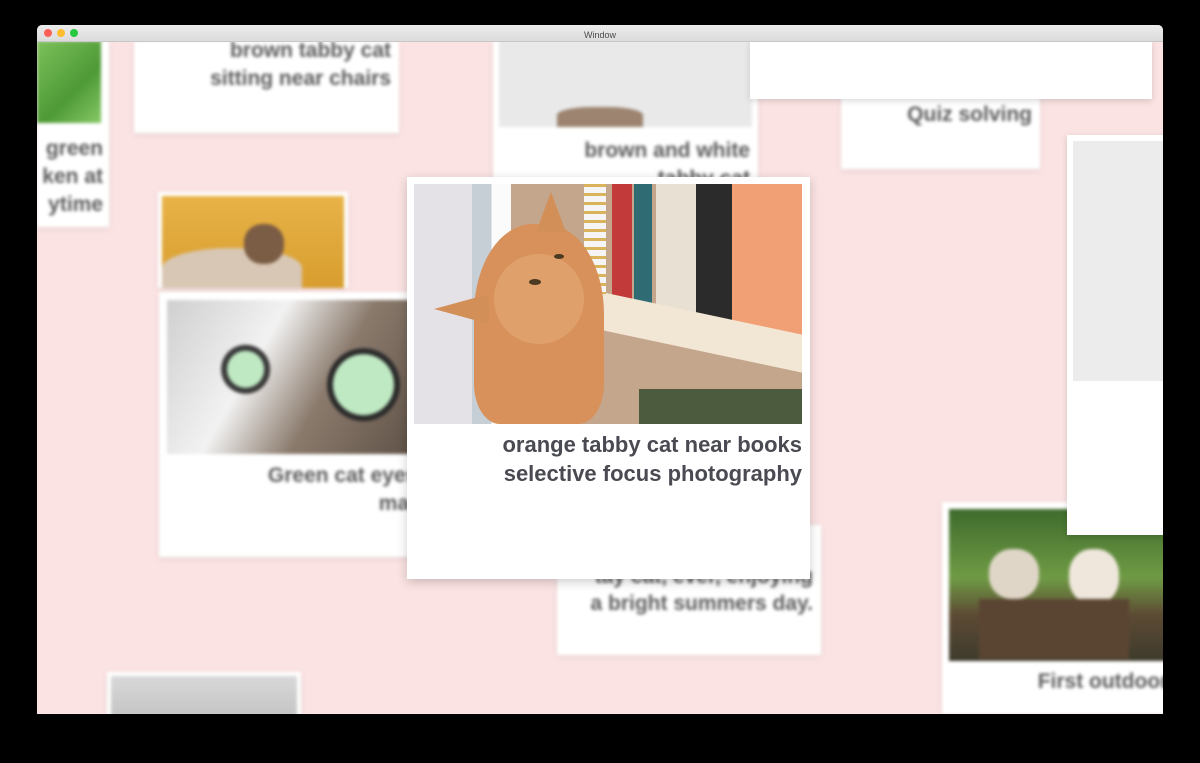 This screenshot has height=763, width=1200. What do you see at coordinates (310, 51) in the screenshot?
I see `card-caption-line: brown tabby cat` at bounding box center [310, 51].